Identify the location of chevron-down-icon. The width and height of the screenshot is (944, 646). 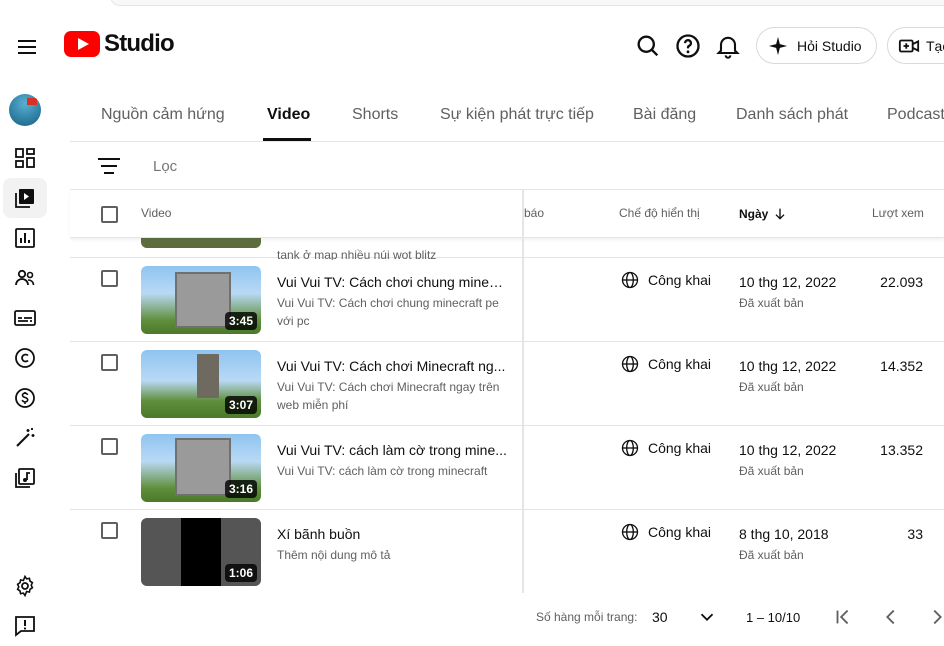
(707, 617).